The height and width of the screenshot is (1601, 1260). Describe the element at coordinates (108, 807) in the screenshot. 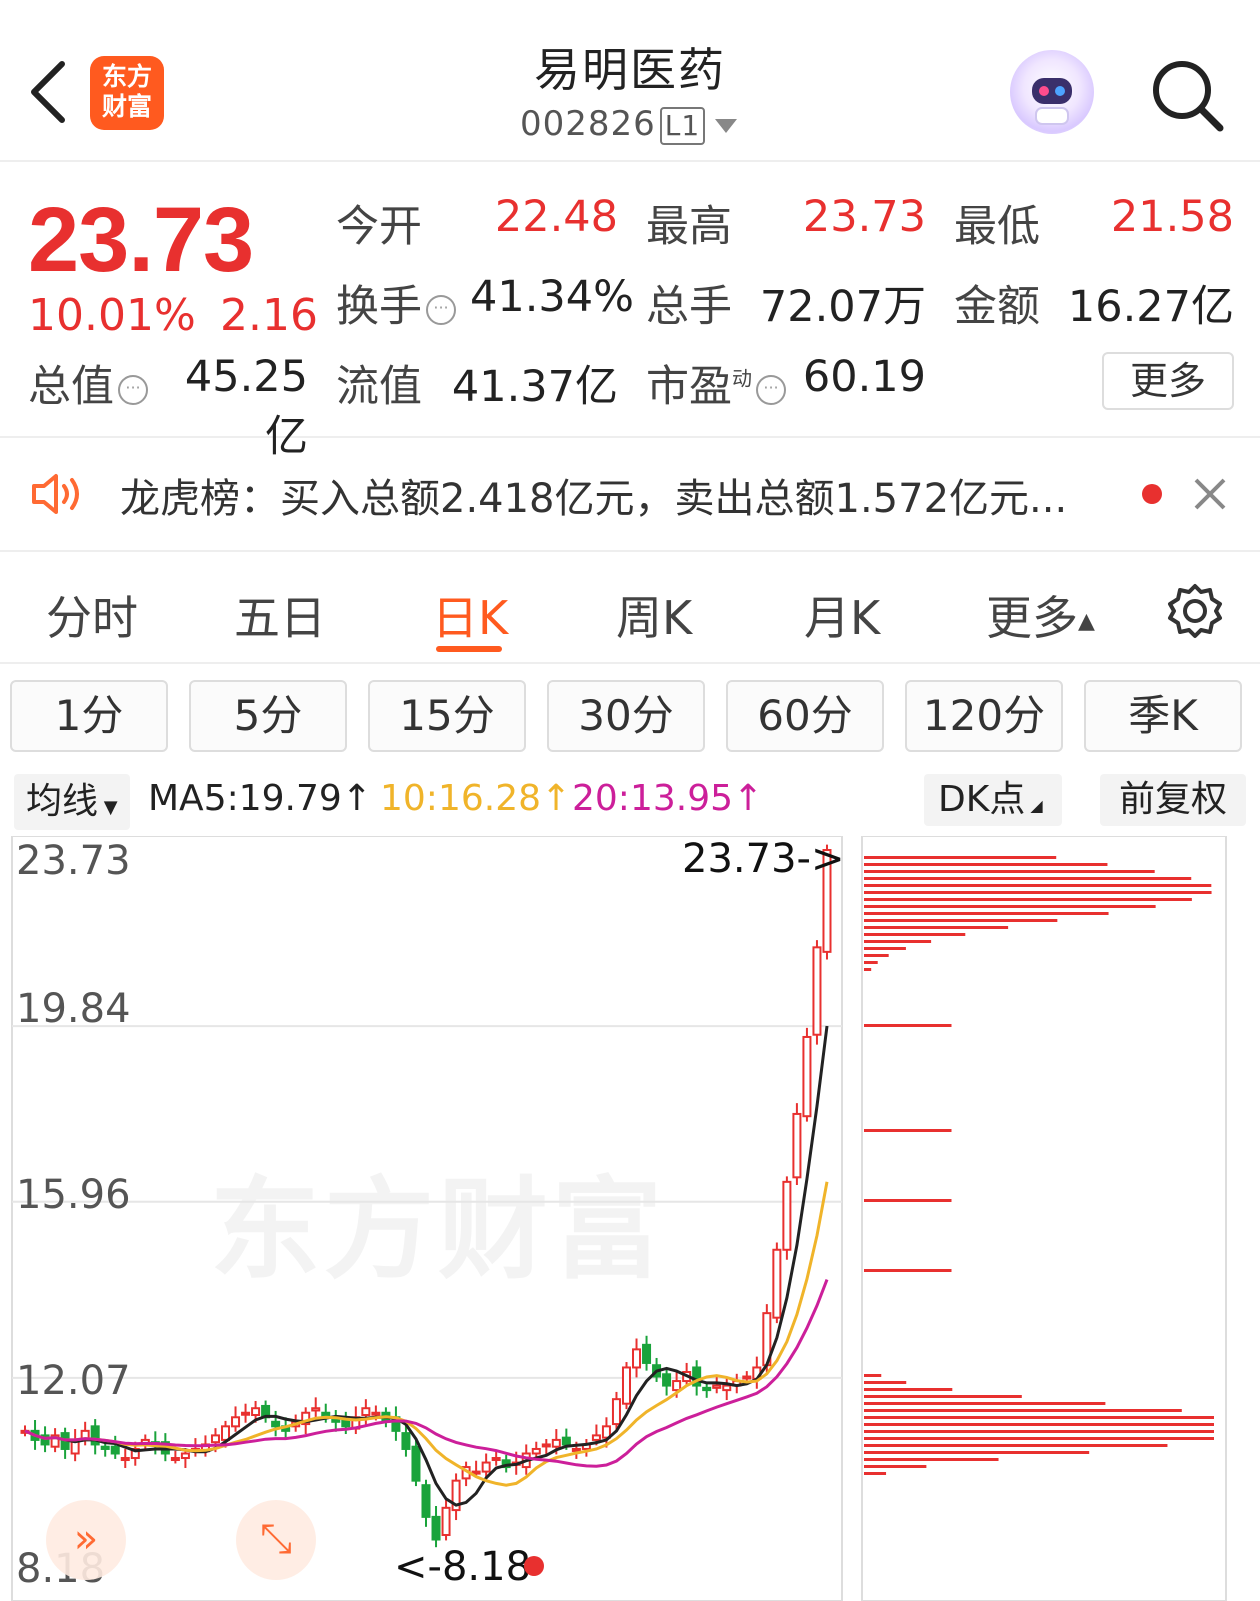

I see `caret-down-icon: ▼` at that location.